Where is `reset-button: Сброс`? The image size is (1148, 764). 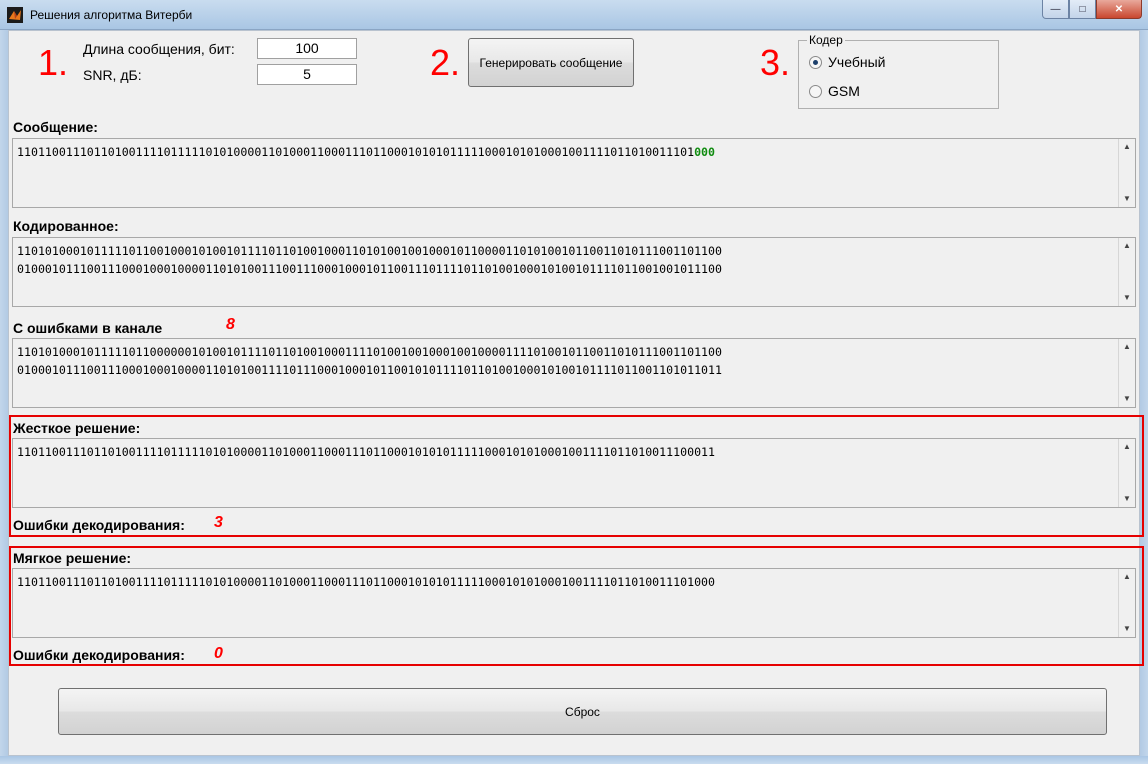 reset-button: Сброс is located at coordinates (582, 711).